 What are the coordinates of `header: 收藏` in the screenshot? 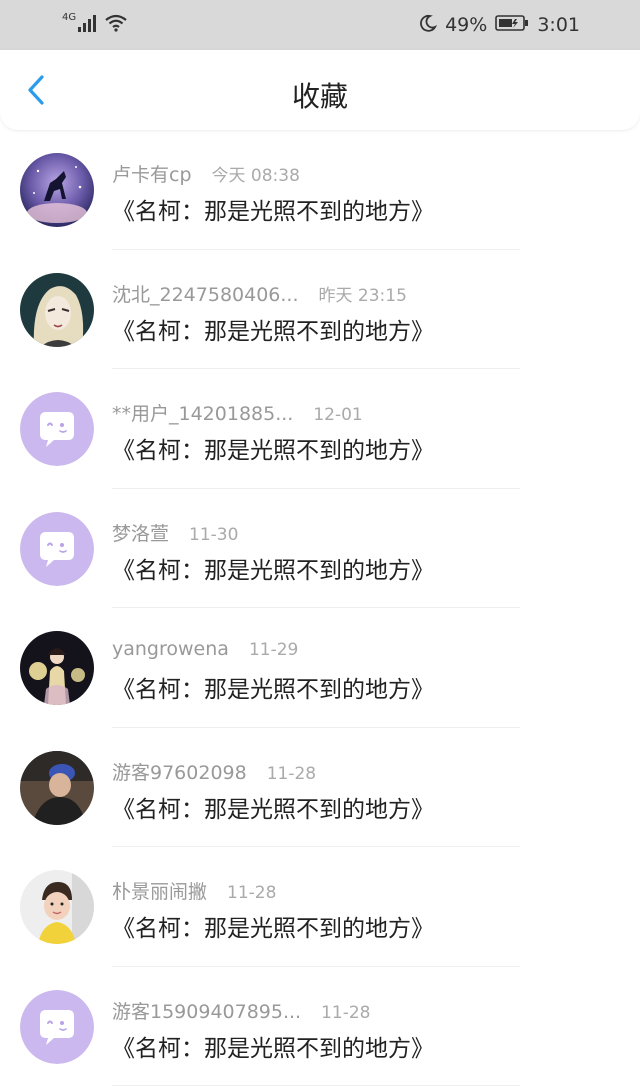 It's located at (320, 90).